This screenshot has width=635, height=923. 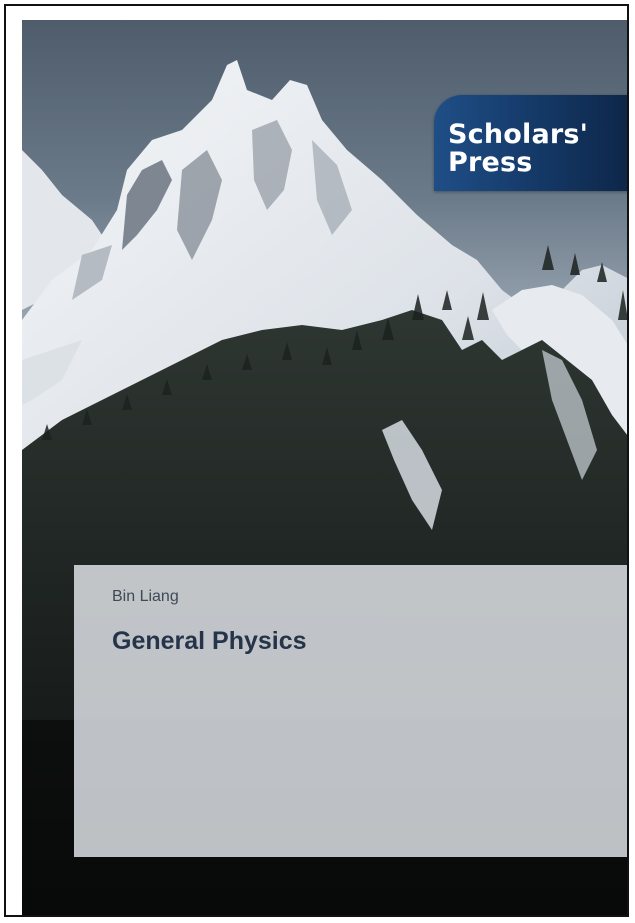 What do you see at coordinates (518, 134) in the screenshot?
I see `publisher-name-line1: Scholars'` at bounding box center [518, 134].